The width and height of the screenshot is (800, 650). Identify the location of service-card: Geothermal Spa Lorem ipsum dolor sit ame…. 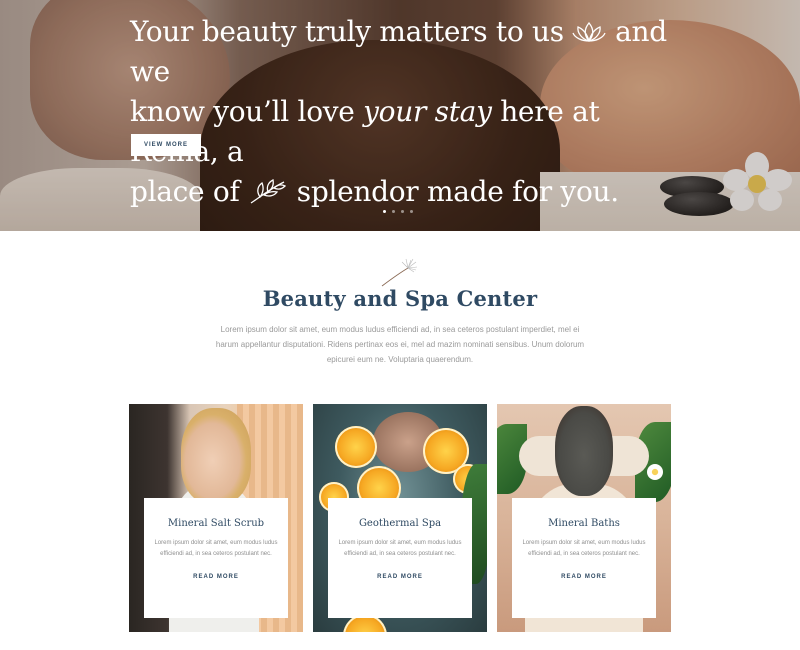
(400, 518).